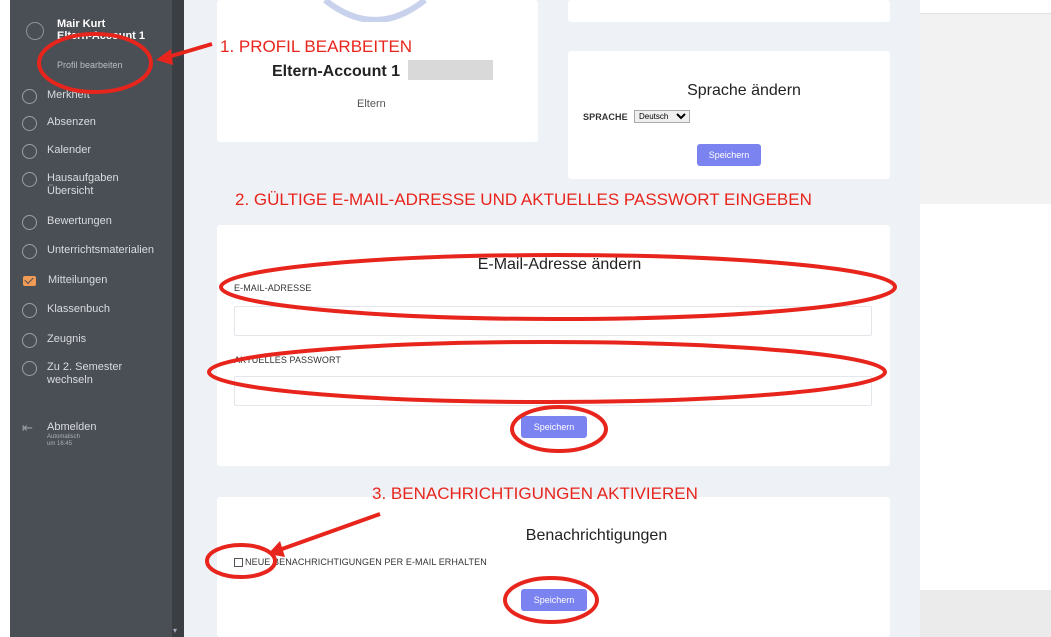 This screenshot has width=1051, height=637. What do you see at coordinates (985, 7) in the screenshot?
I see `right-top-band` at bounding box center [985, 7].